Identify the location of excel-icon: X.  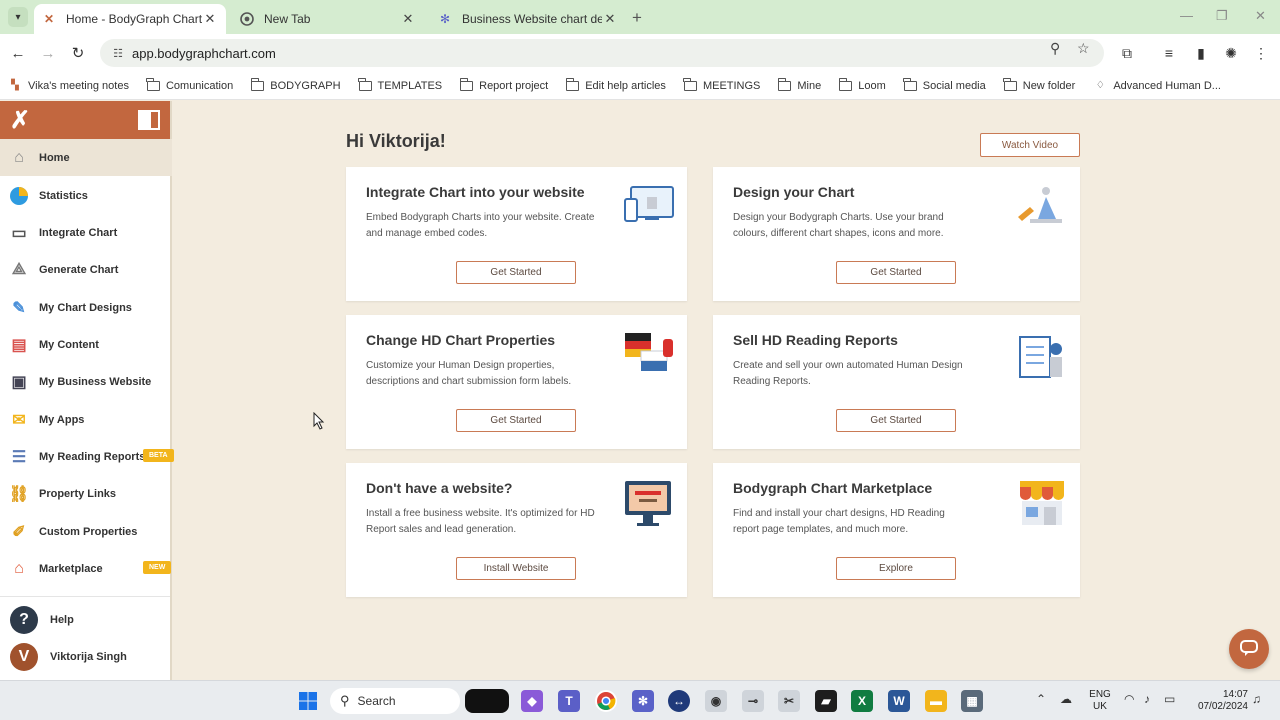
(862, 701).